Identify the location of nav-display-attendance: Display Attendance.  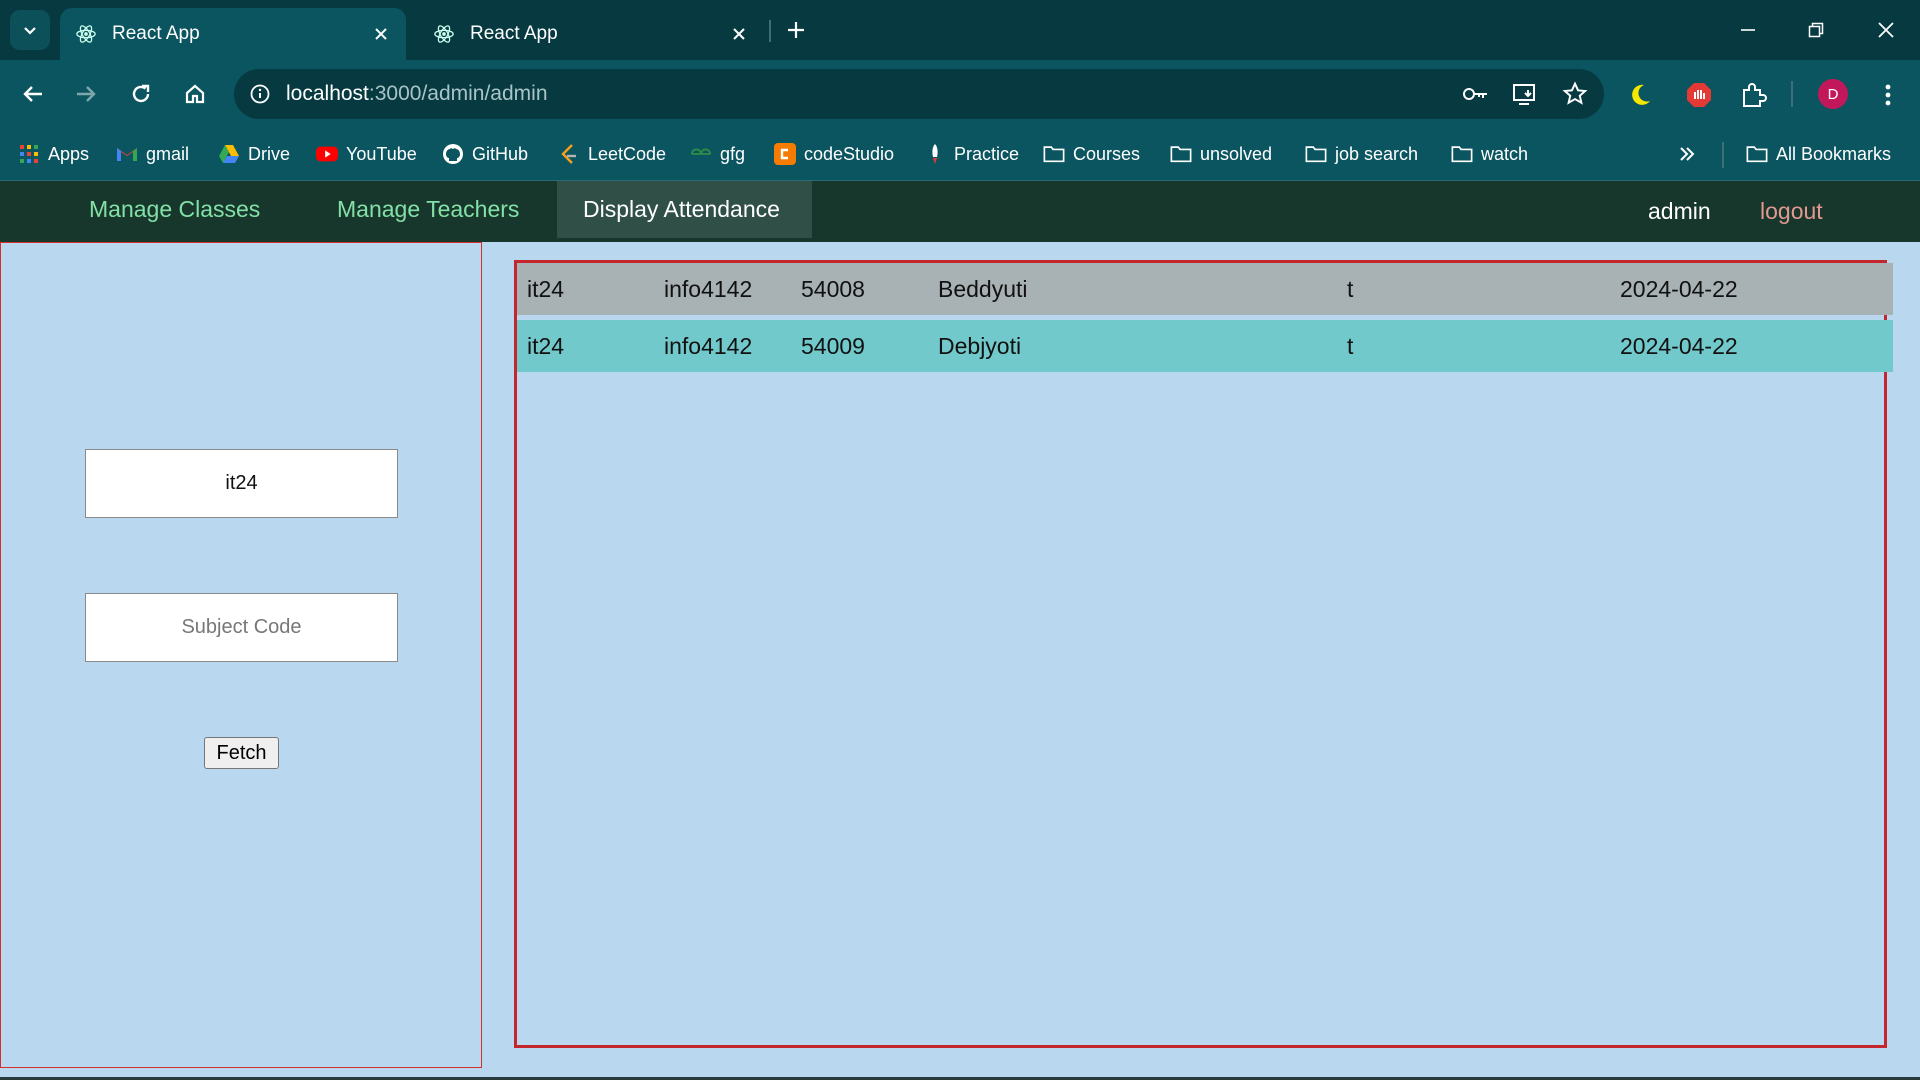
(684, 209).